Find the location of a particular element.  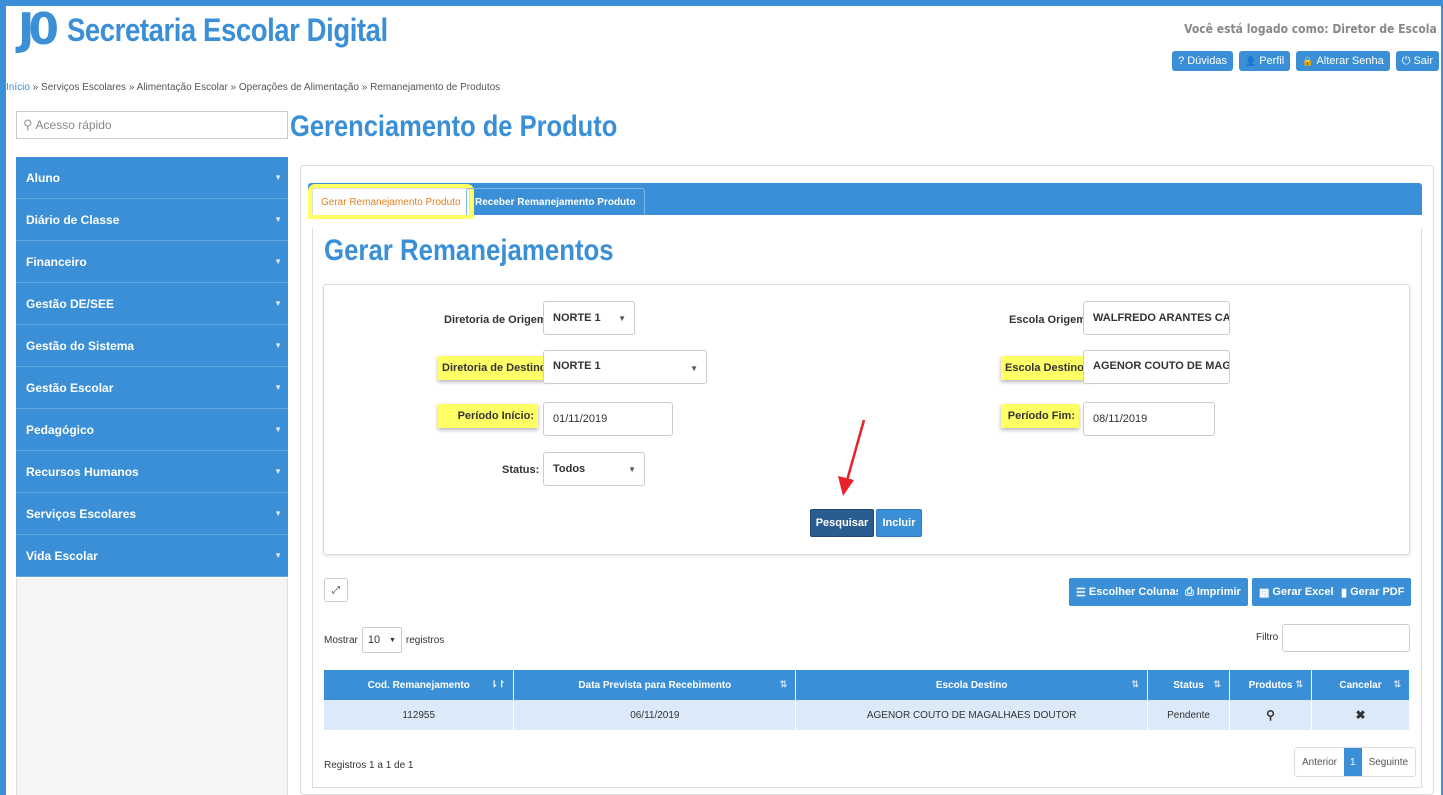

printer-icon: ⎙ is located at coordinates (1189, 591).